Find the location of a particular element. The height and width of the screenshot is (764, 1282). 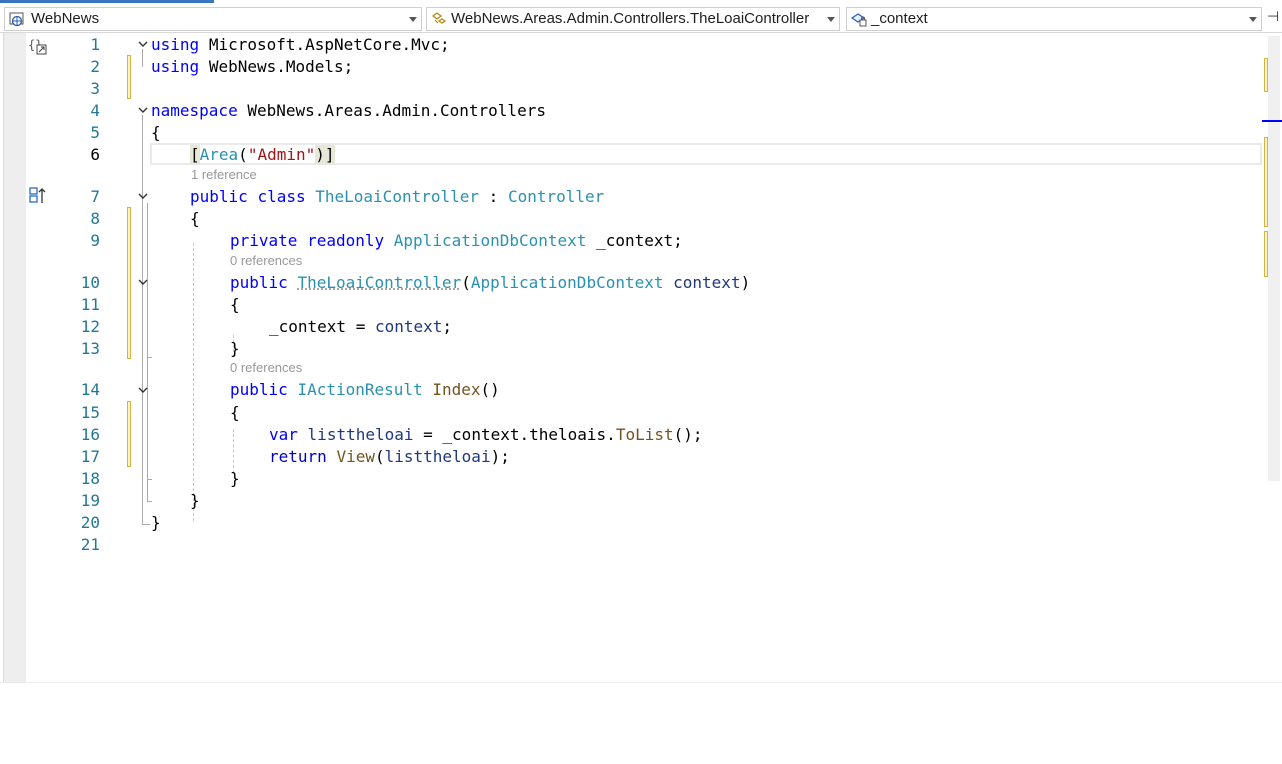

namespace-name: Microsoft.AspNetCore.Mvc; is located at coordinates (329, 44).